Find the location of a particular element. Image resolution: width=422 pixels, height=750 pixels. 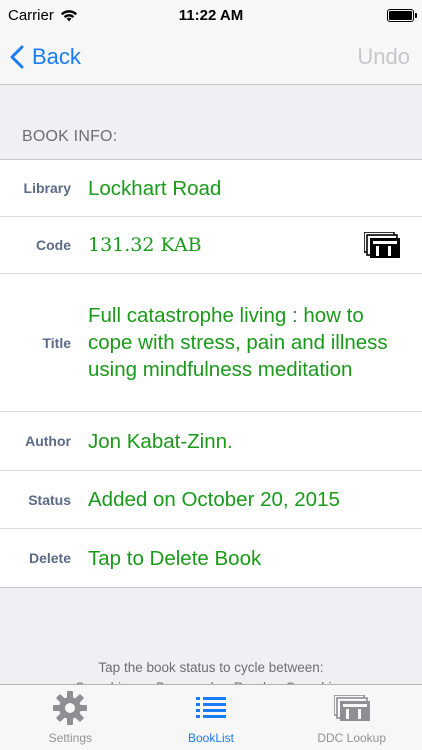

row-delete: Delete Tap to Delete Book is located at coordinates (211, 558).